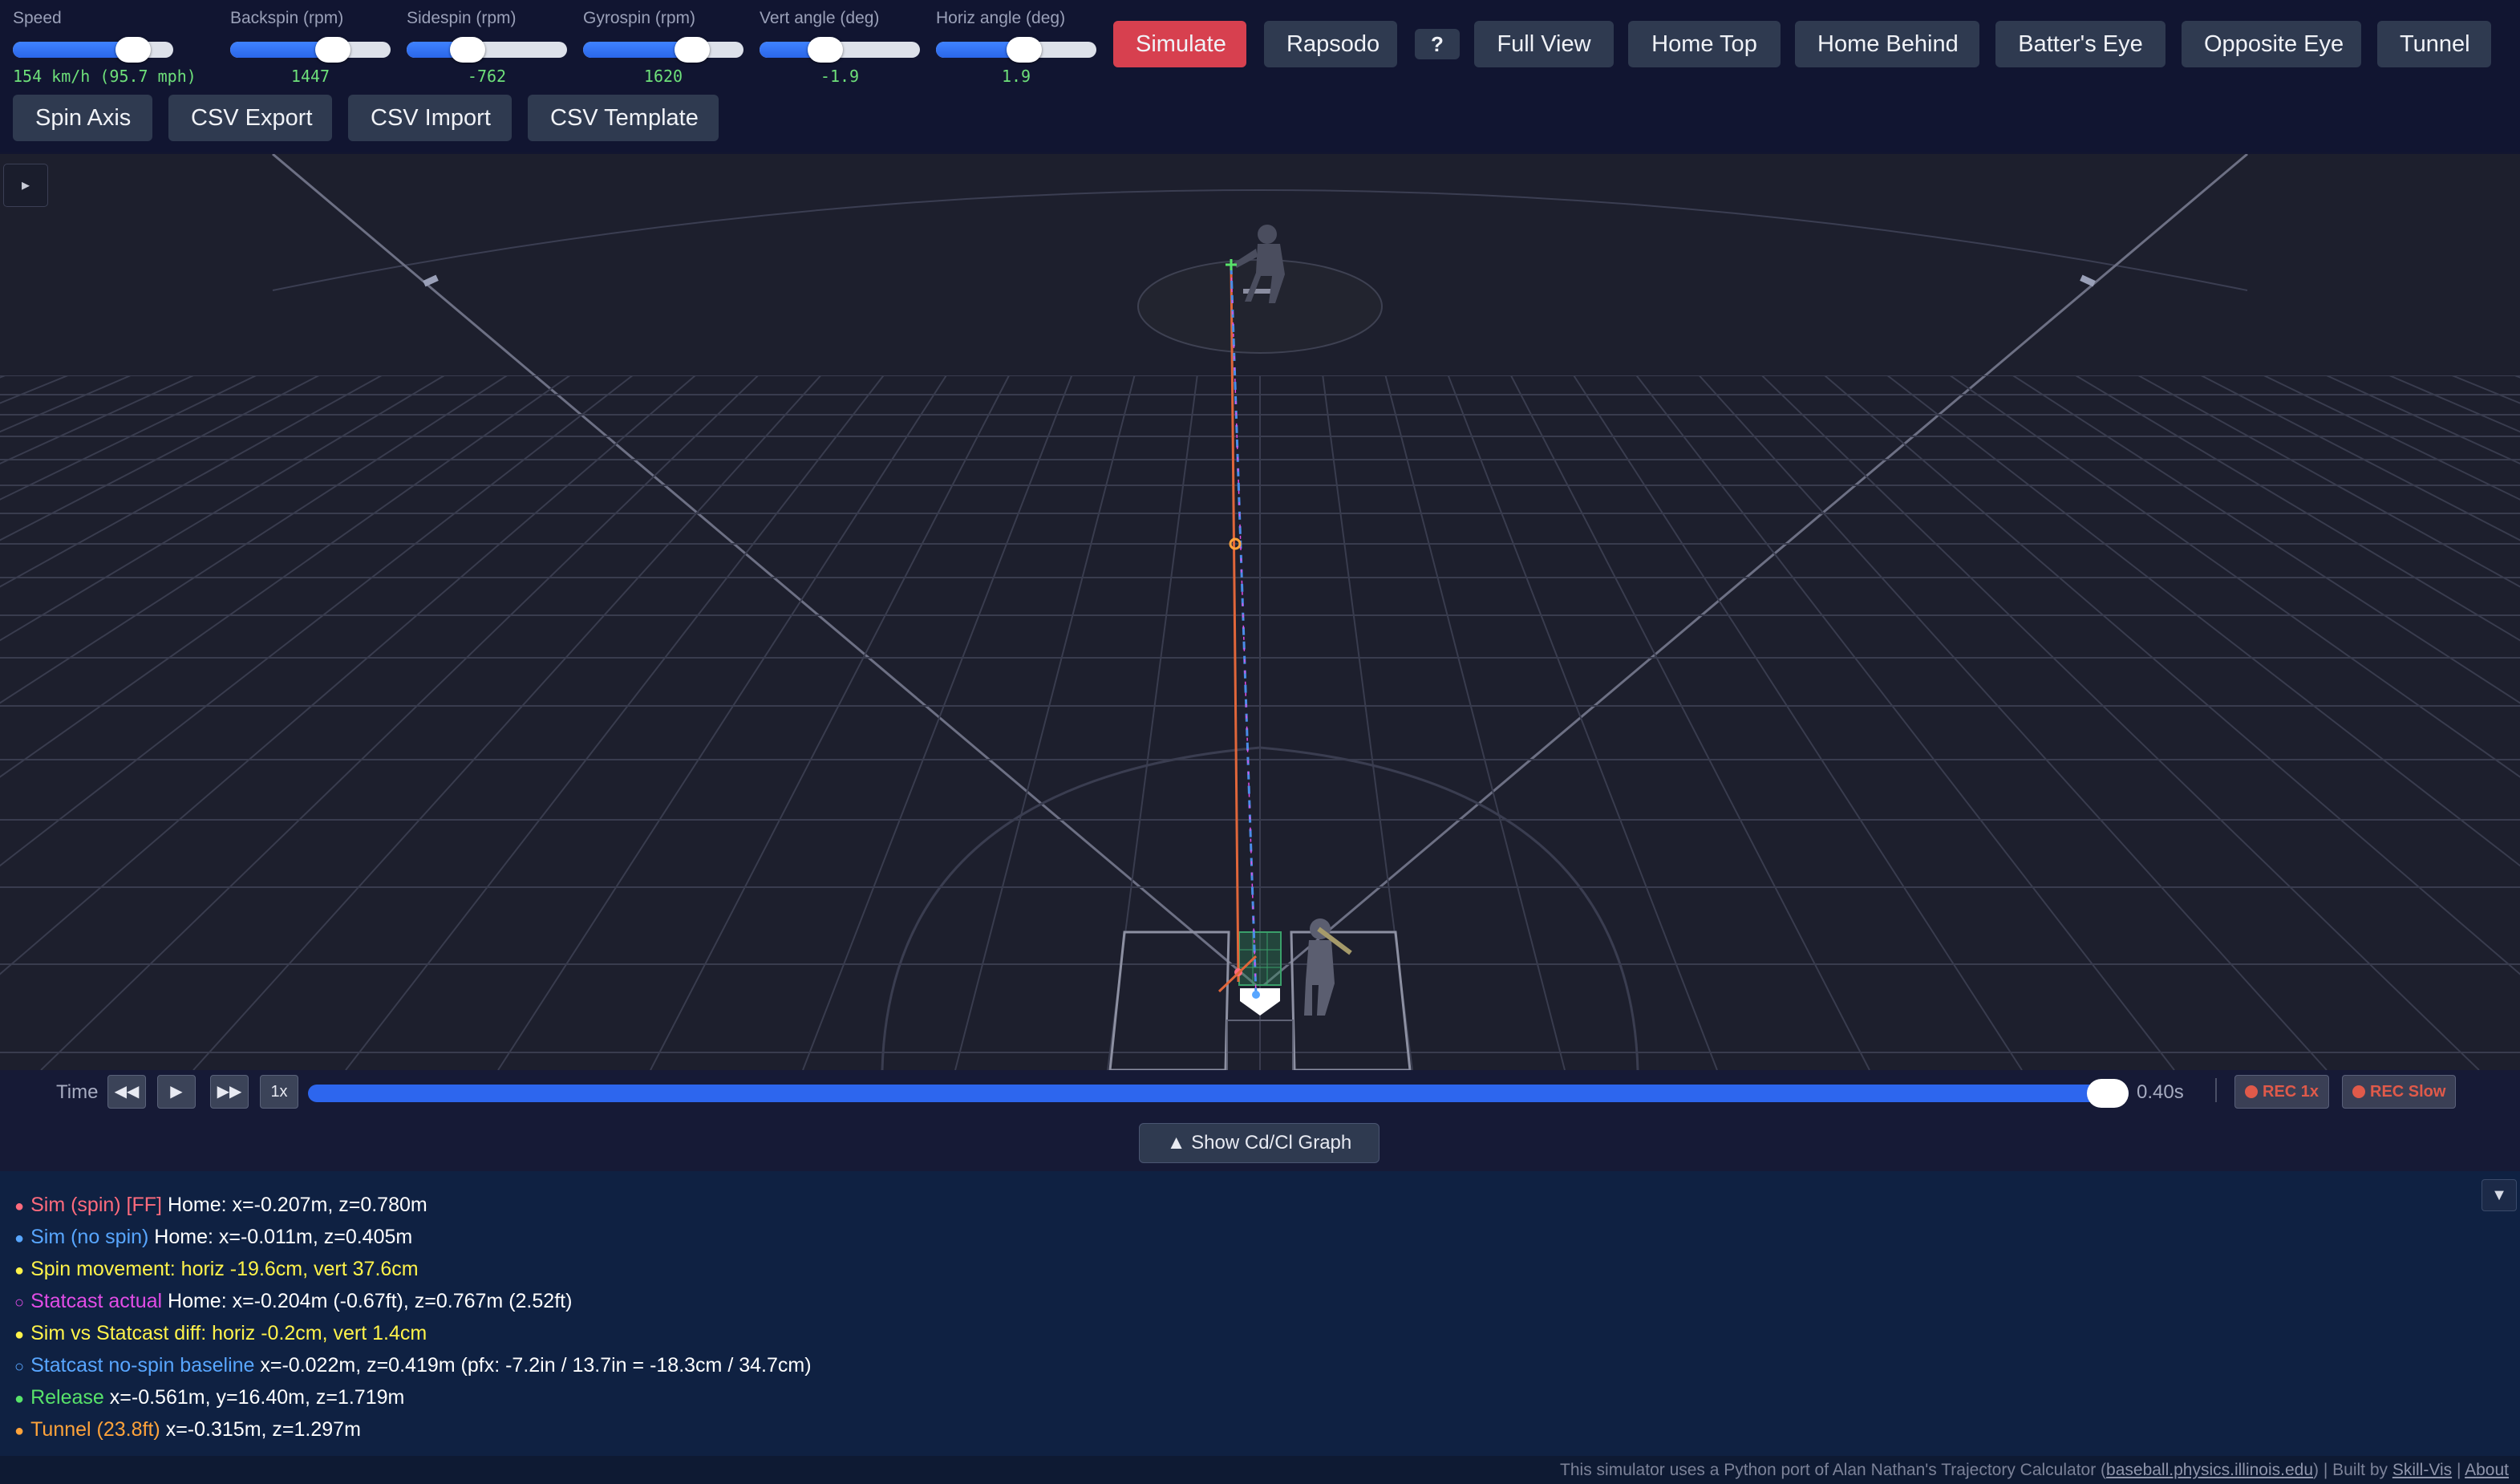  Describe the element at coordinates (93, 50) in the screenshot. I see `speed-slider` at that location.